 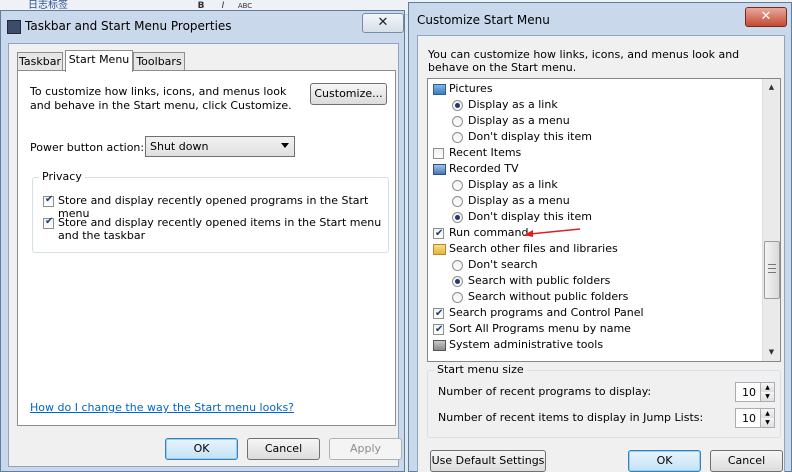 What do you see at coordinates (488, 461) in the screenshot?
I see `use-default-settings-button: Use Default Settings` at bounding box center [488, 461].